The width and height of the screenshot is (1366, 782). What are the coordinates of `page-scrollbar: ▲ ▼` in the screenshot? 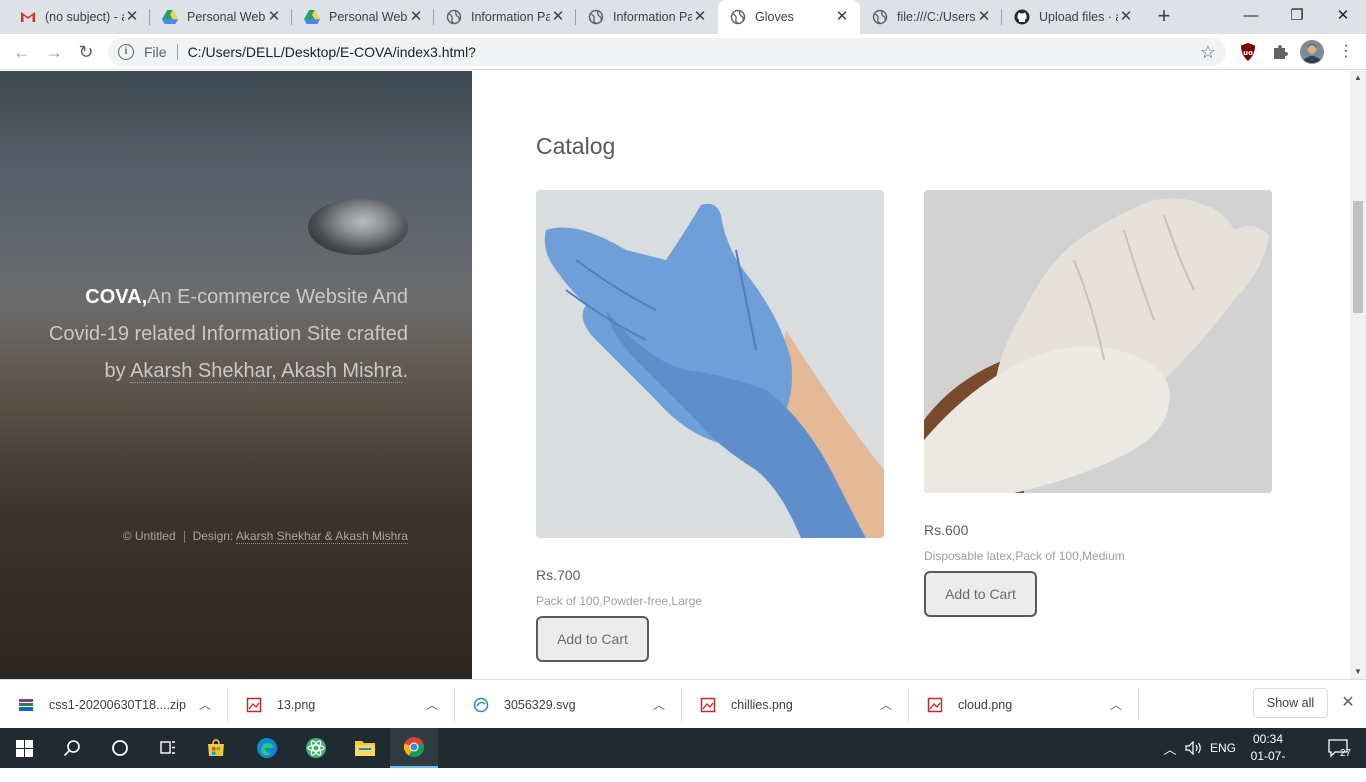 It's located at (1358, 375).